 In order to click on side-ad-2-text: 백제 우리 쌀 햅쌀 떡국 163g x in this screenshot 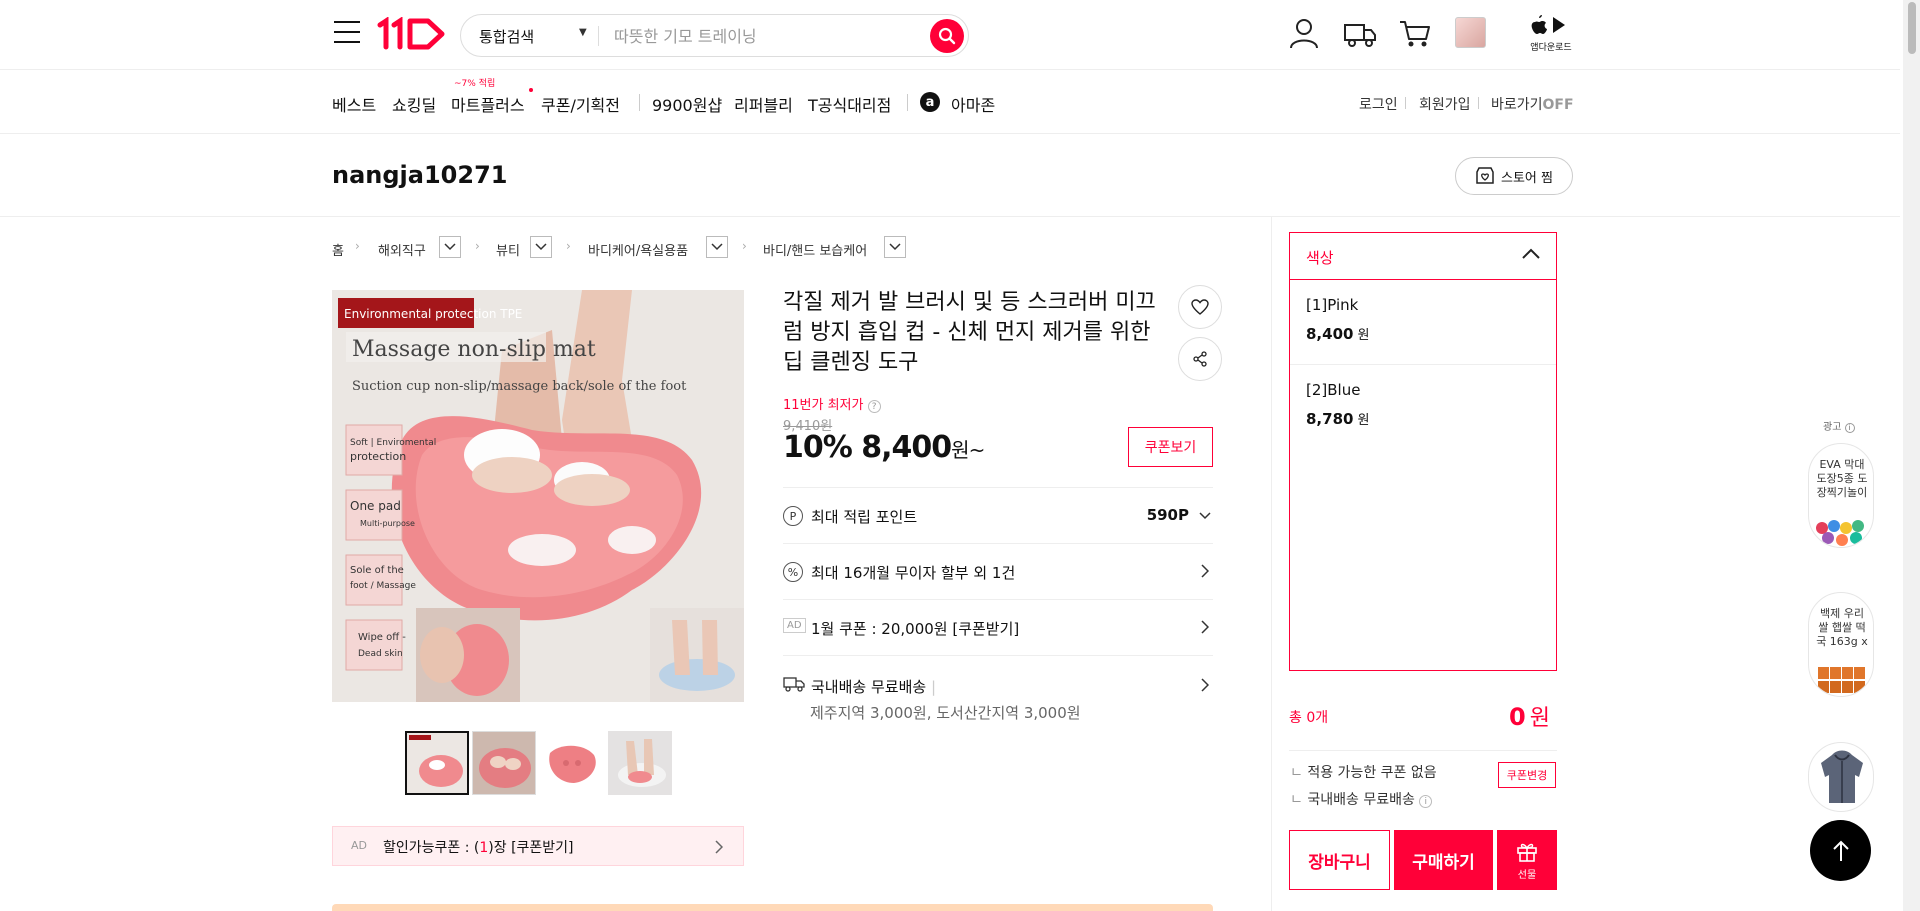, I will do `click(1842, 627)`.